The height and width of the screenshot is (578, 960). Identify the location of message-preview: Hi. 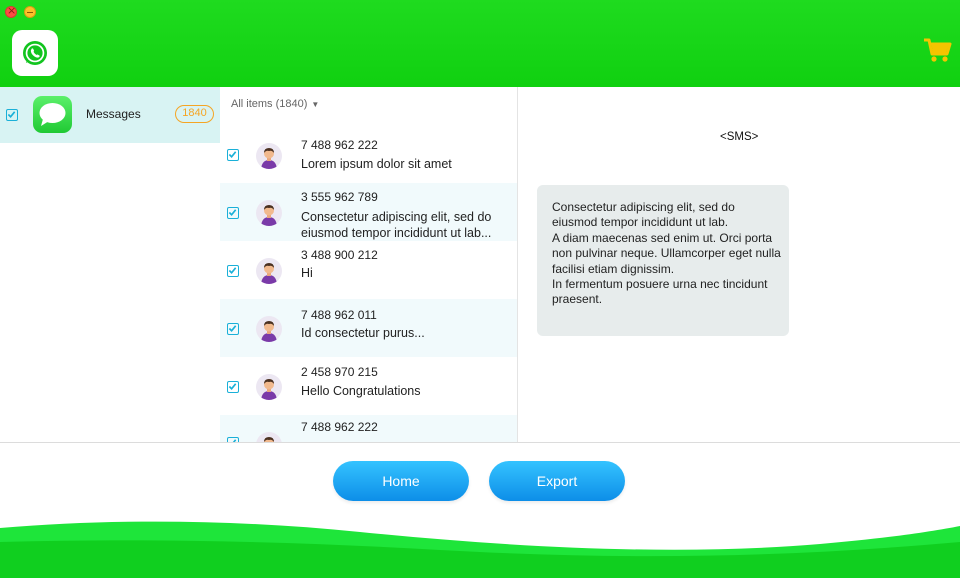
(307, 273).